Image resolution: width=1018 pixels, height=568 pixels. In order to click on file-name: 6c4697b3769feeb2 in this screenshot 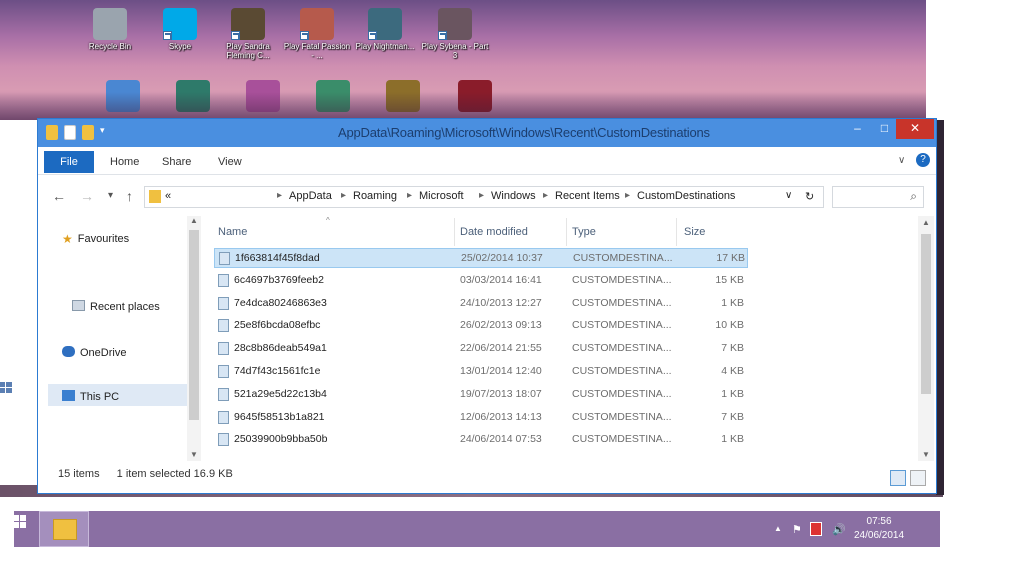, I will do `click(279, 279)`.